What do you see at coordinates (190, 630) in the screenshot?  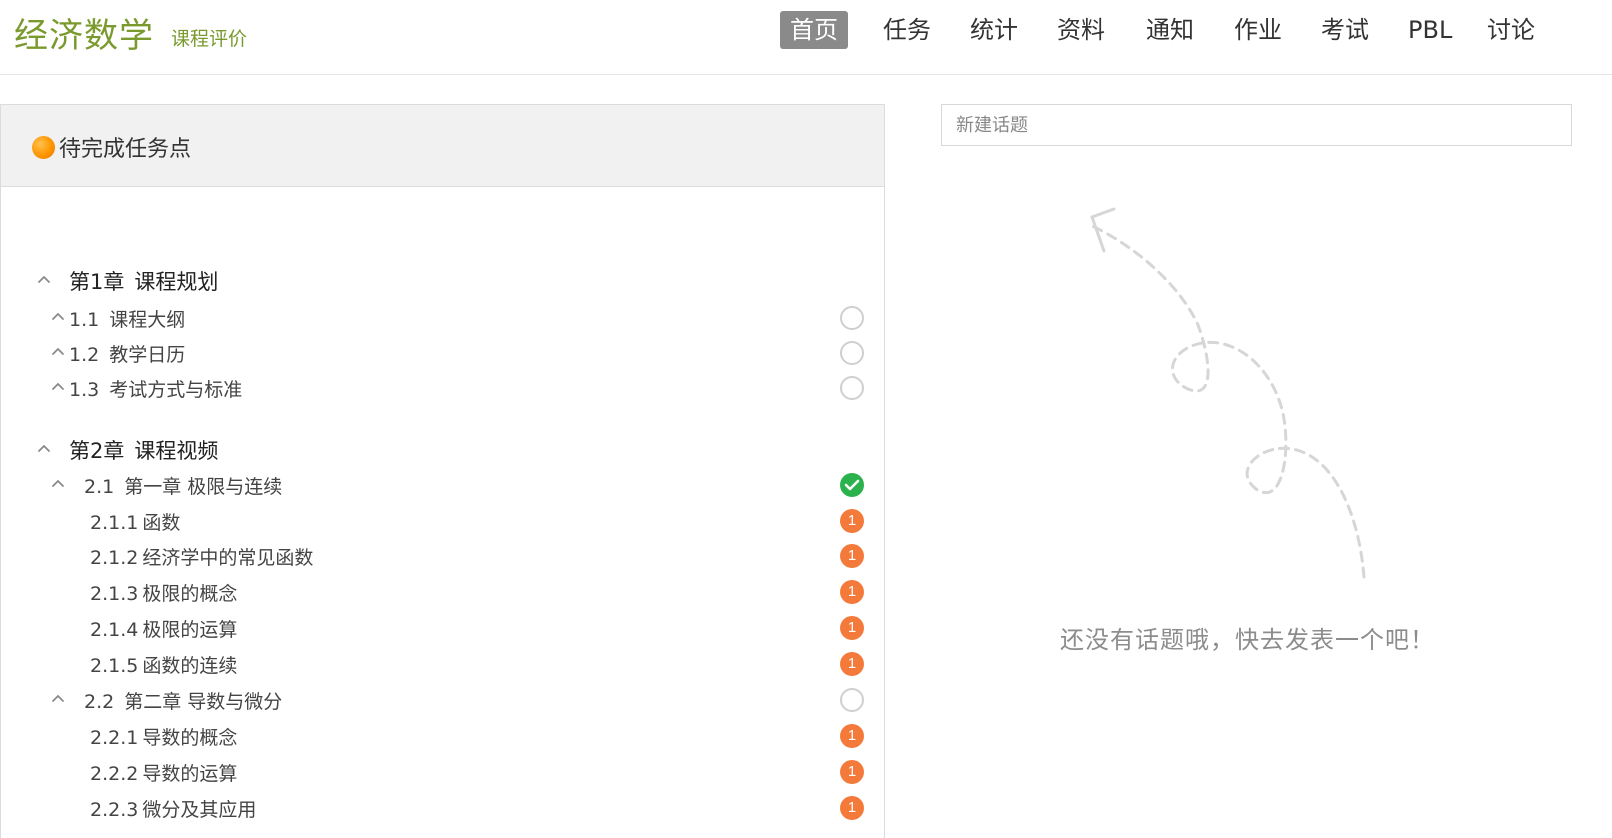 I see `sub-title: 极限的运算` at bounding box center [190, 630].